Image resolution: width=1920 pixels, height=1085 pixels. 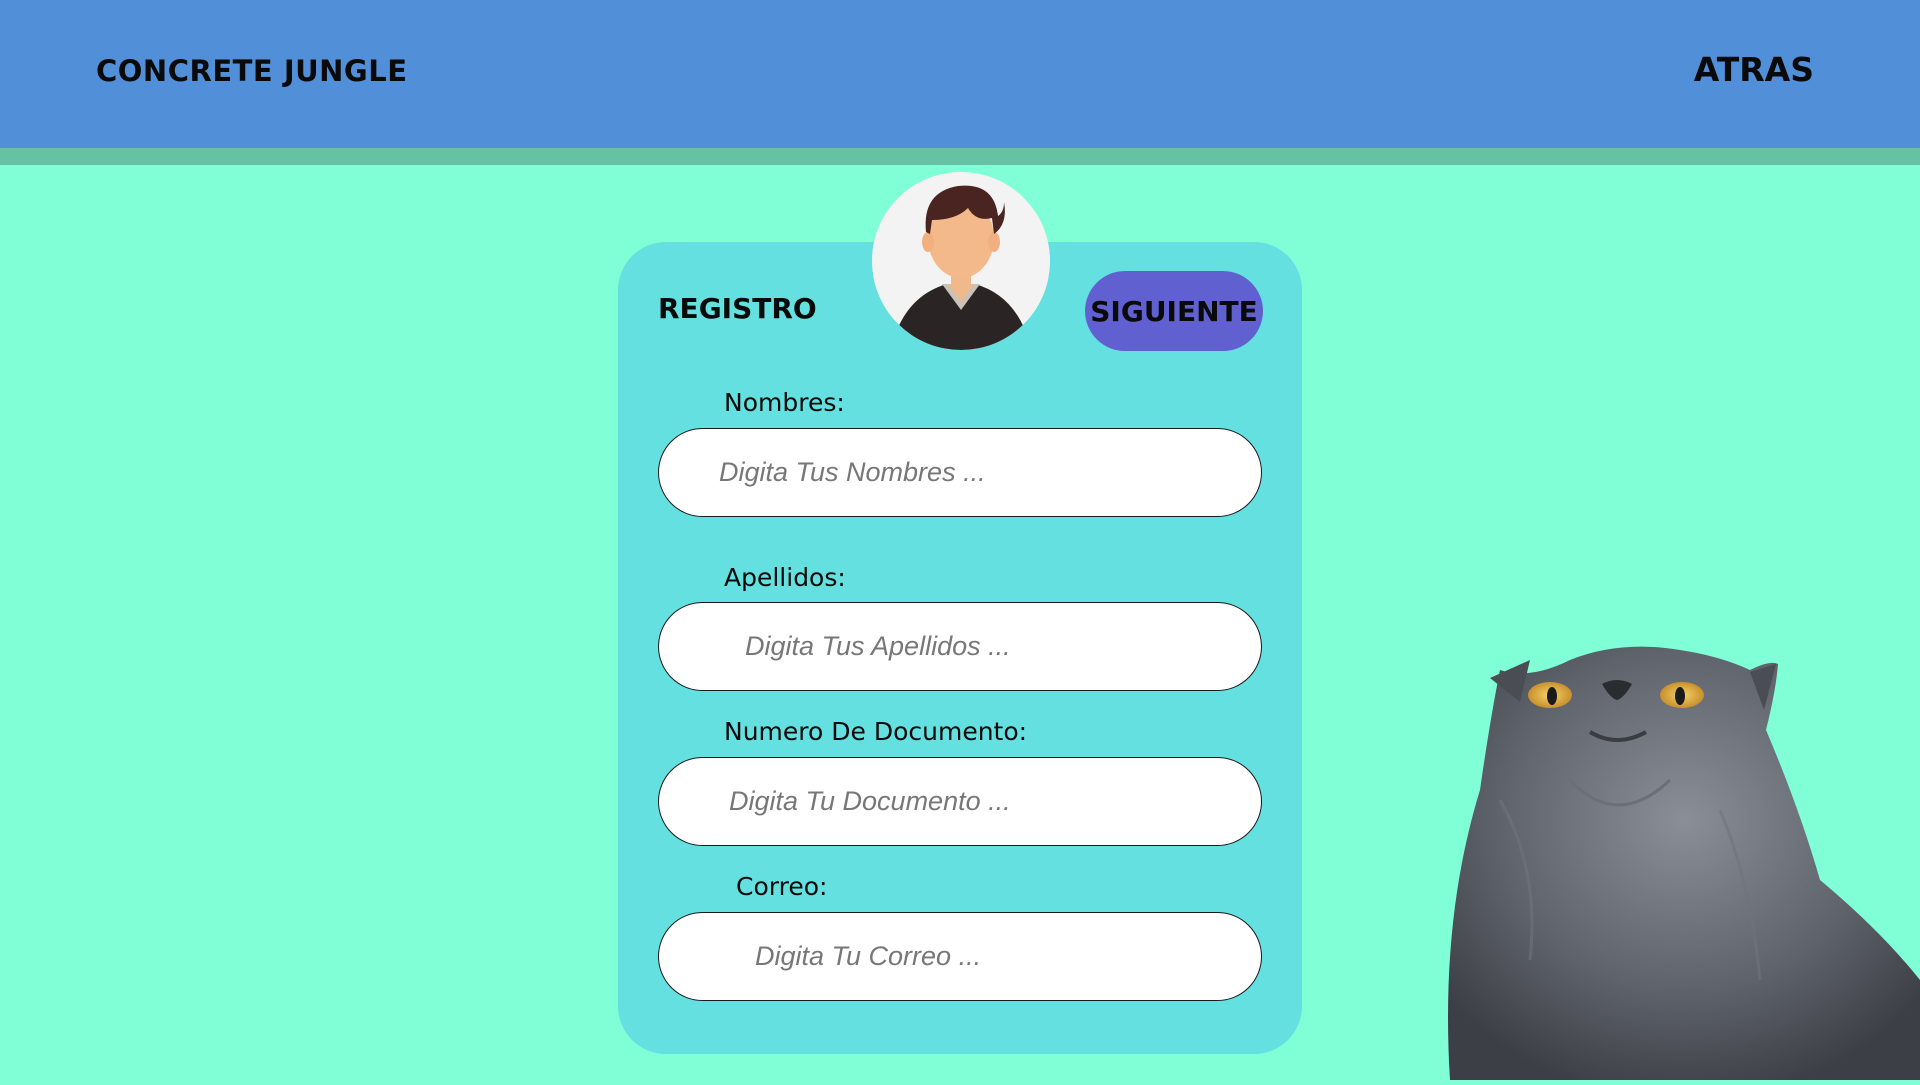 I want to click on email-input, so click(x=960, y=956).